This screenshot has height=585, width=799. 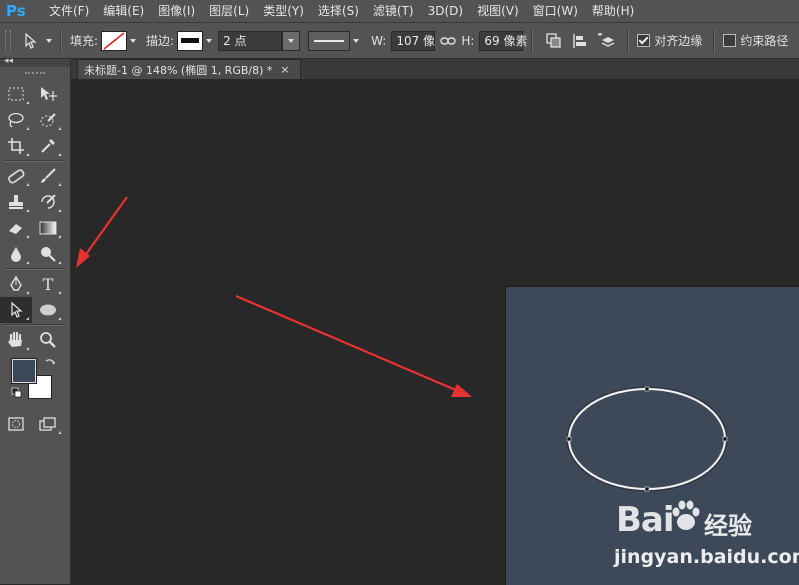 What do you see at coordinates (730, 40) in the screenshot?
I see `constrain-path-checkbox` at bounding box center [730, 40].